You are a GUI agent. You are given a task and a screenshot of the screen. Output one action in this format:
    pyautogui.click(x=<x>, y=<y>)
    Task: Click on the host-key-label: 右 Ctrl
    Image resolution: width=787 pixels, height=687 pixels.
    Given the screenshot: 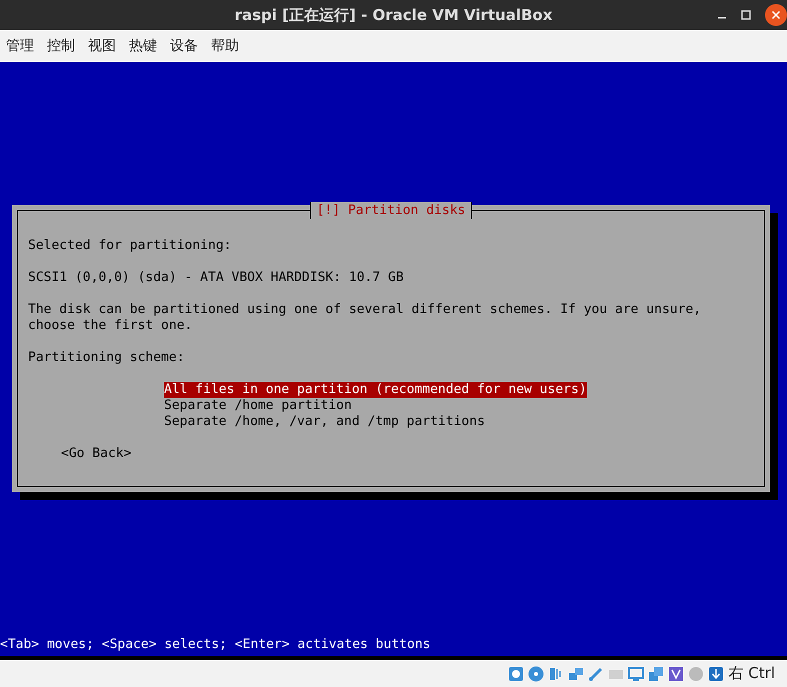 What is the action you would take?
    pyautogui.click(x=751, y=673)
    